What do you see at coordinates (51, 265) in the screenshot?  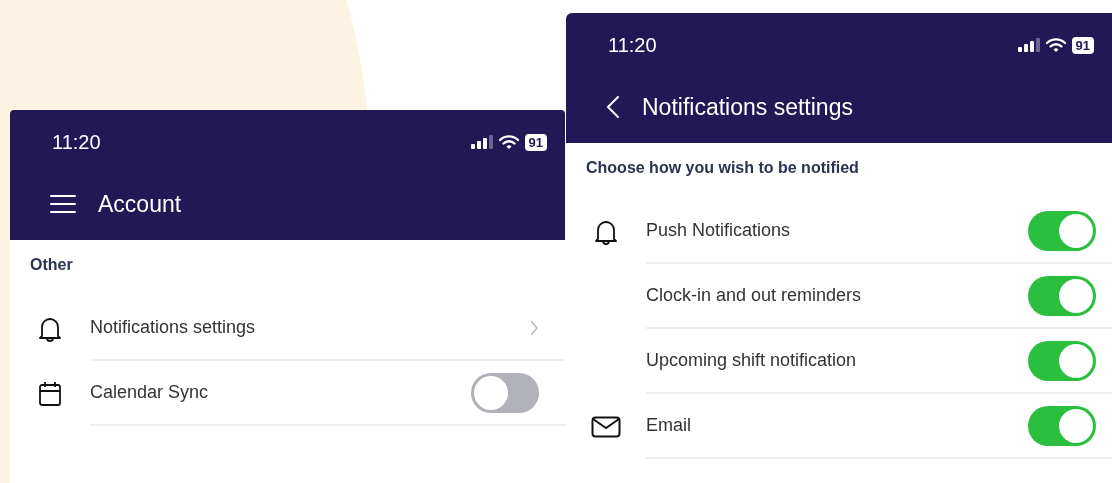 I see `section-heading: Other` at bounding box center [51, 265].